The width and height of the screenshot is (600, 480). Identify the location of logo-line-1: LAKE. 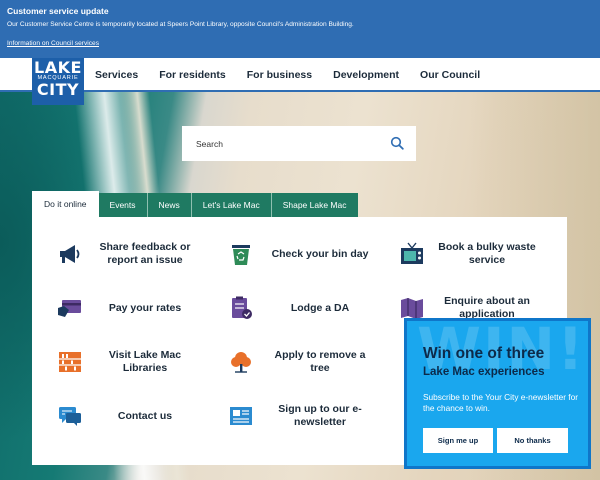
(58, 67).